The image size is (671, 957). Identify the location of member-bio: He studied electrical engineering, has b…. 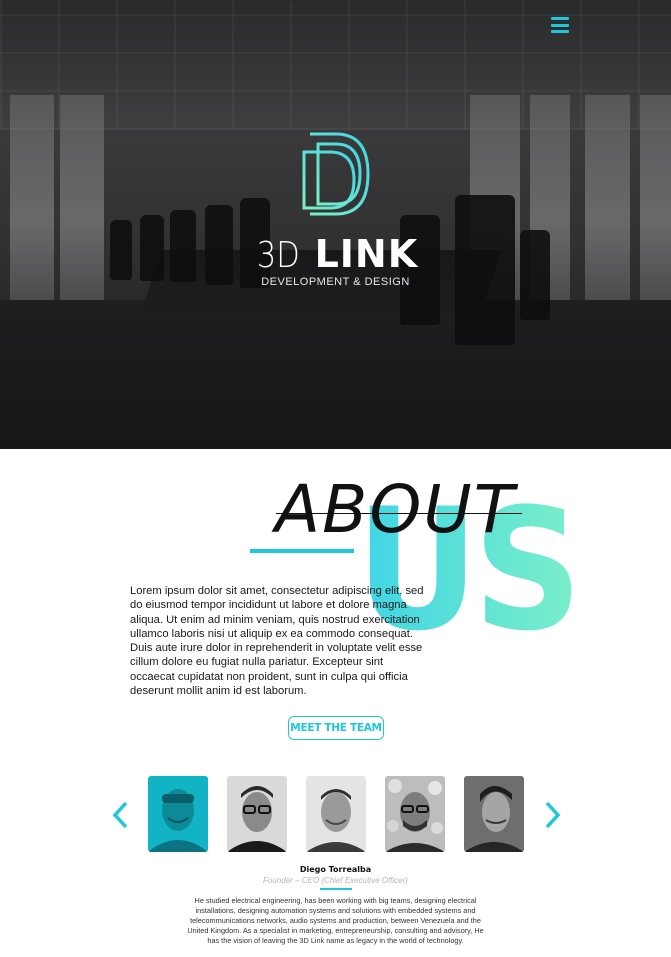
(335, 921).